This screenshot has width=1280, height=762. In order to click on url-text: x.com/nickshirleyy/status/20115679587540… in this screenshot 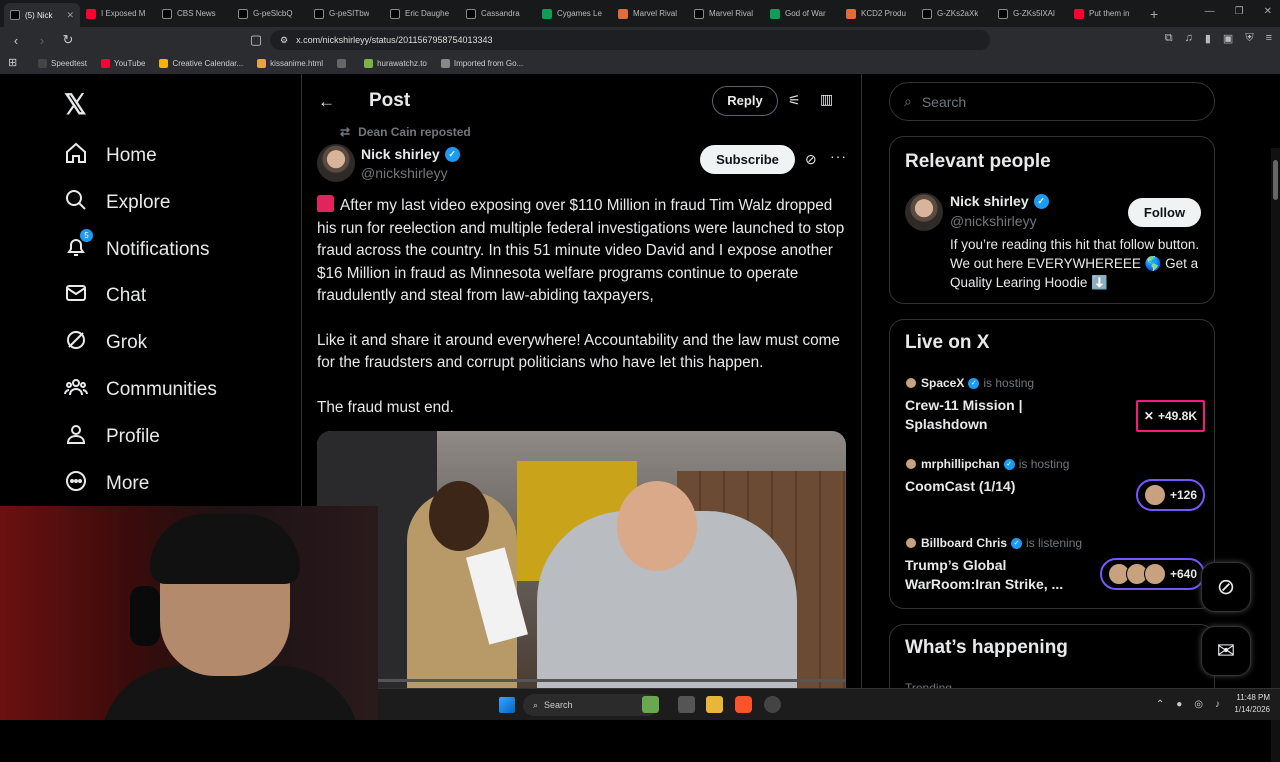, I will do `click(394, 40)`.